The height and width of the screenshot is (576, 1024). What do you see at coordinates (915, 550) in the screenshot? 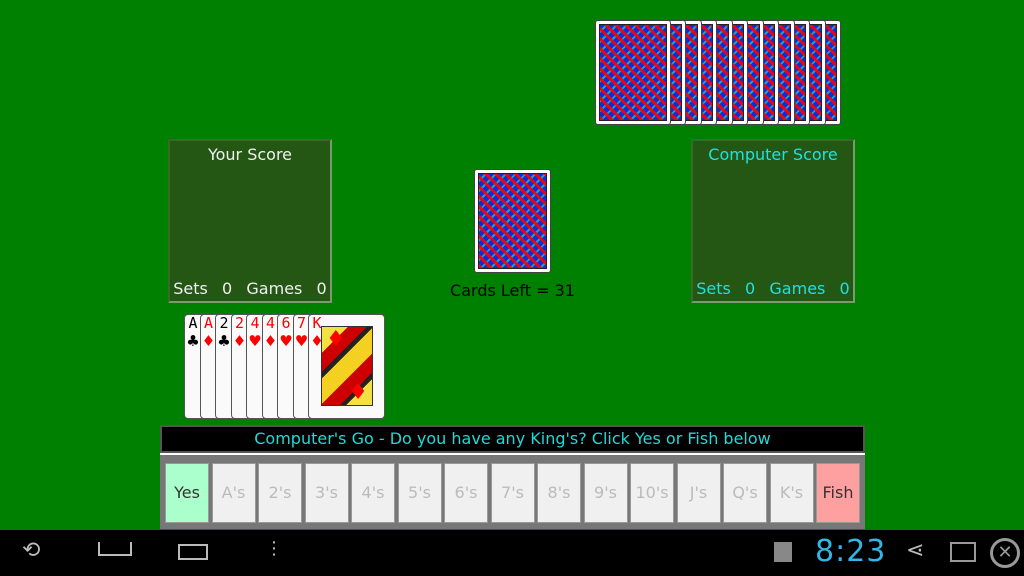
I see `share-icon: ⋖` at bounding box center [915, 550].